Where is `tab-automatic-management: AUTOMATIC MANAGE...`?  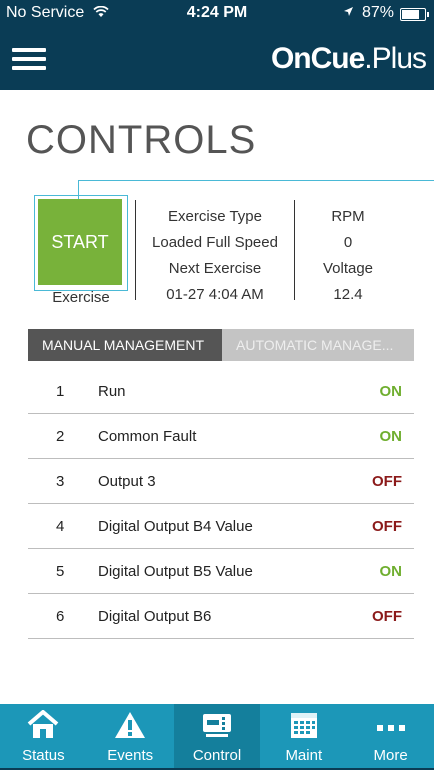 tab-automatic-management: AUTOMATIC MANAGE... is located at coordinates (318, 345).